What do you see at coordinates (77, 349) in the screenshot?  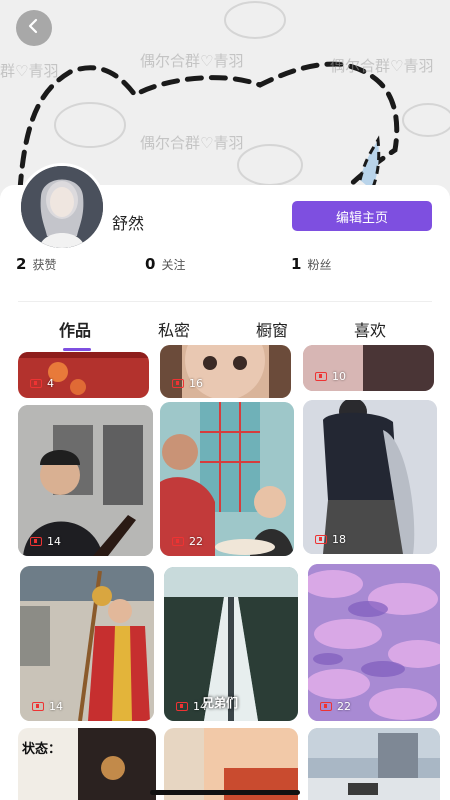 I see `active-tab-indicator` at bounding box center [77, 349].